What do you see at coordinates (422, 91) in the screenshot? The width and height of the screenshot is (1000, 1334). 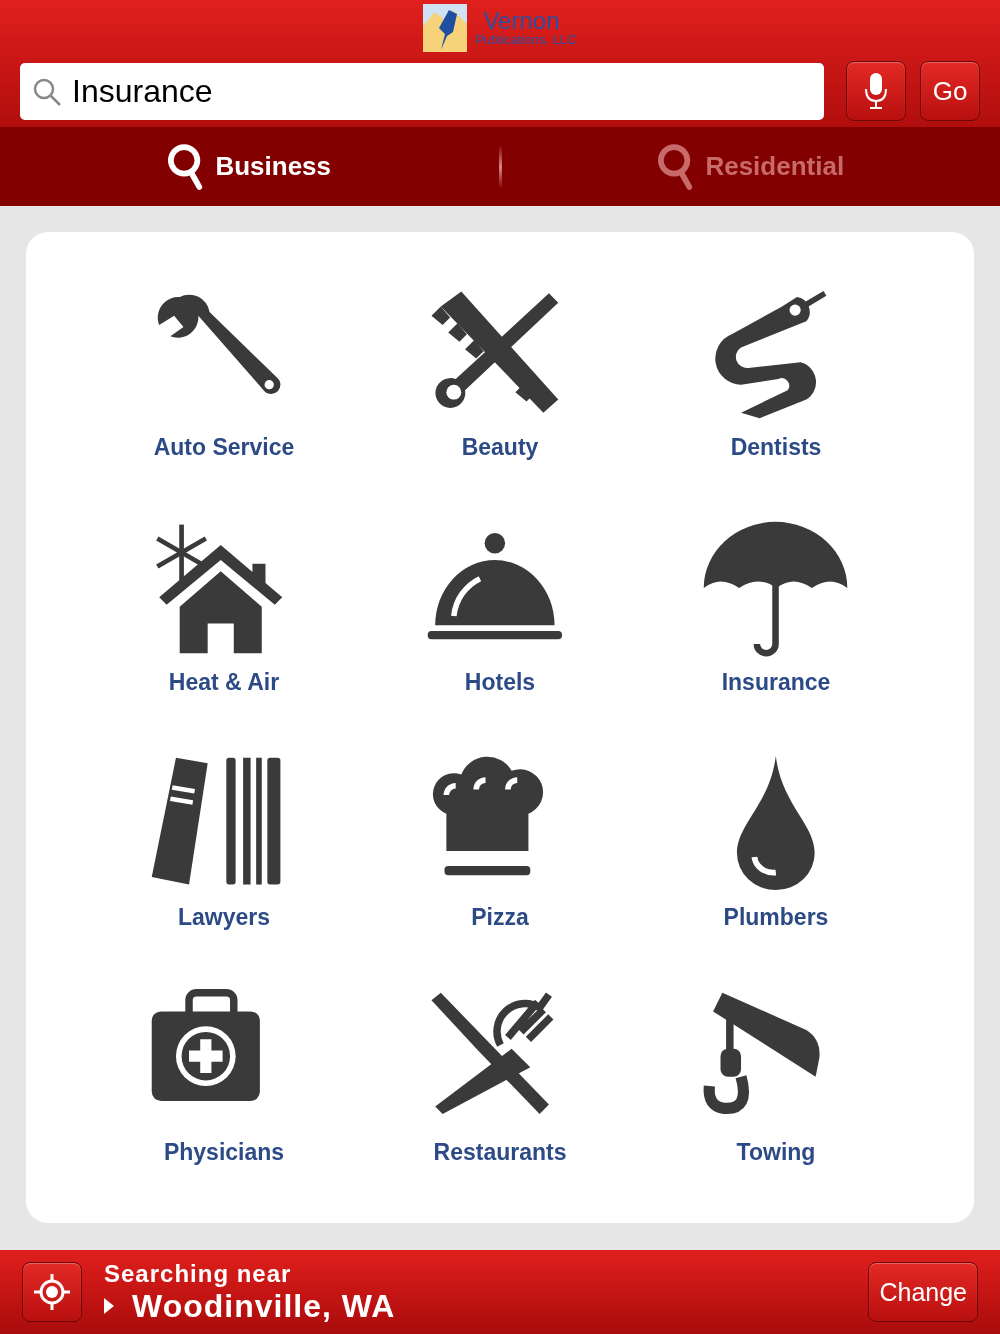 I see `search-field: Insurance` at bounding box center [422, 91].